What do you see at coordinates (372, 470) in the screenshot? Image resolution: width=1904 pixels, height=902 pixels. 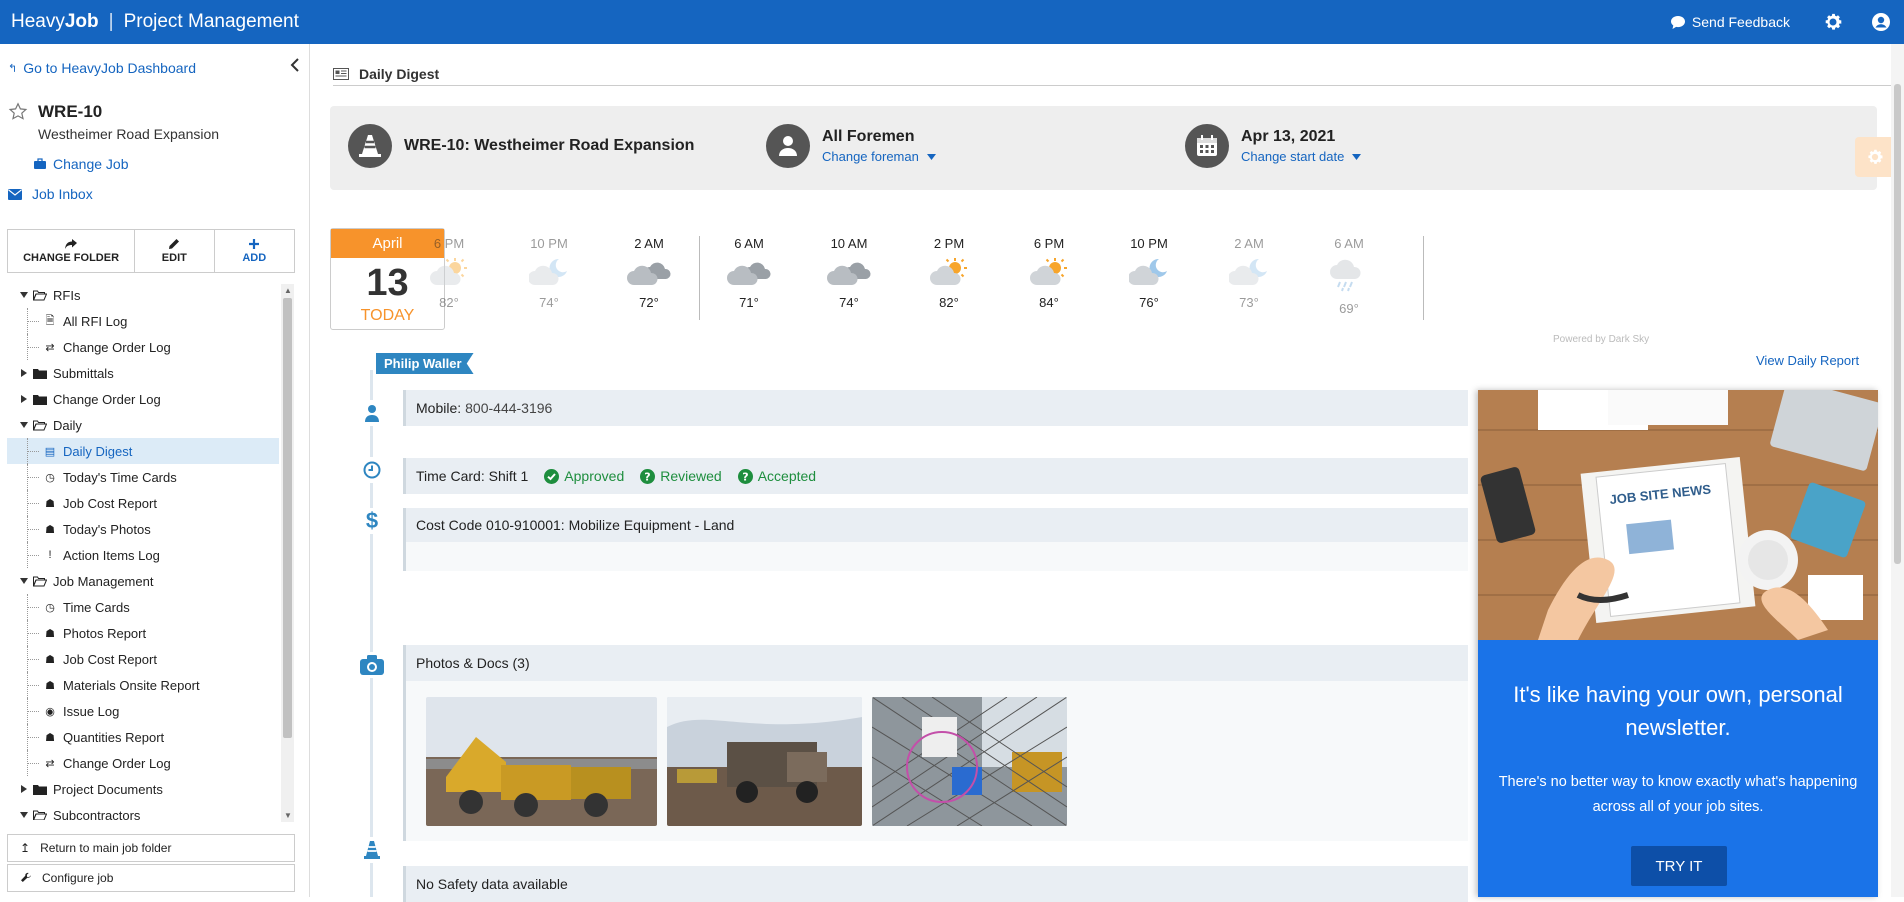 I see `clock-icon` at bounding box center [372, 470].